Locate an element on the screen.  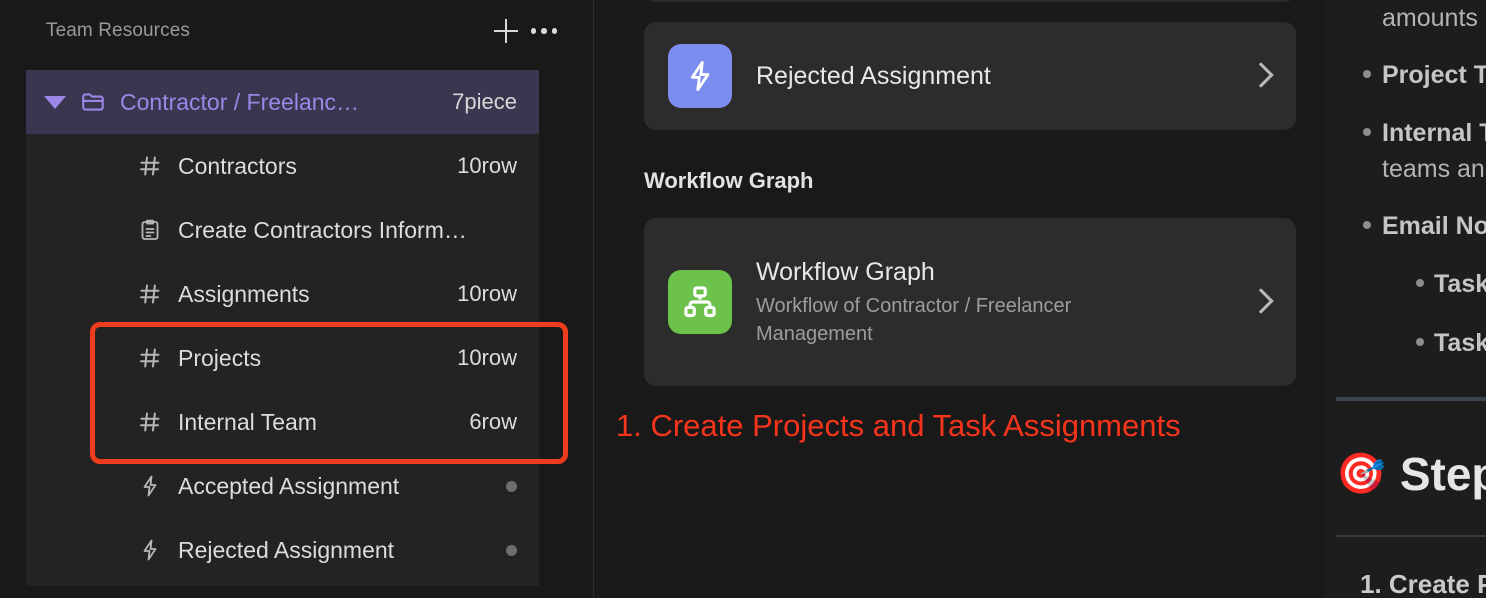
sidebar-header: Team Resources is located at coordinates (296, 31).